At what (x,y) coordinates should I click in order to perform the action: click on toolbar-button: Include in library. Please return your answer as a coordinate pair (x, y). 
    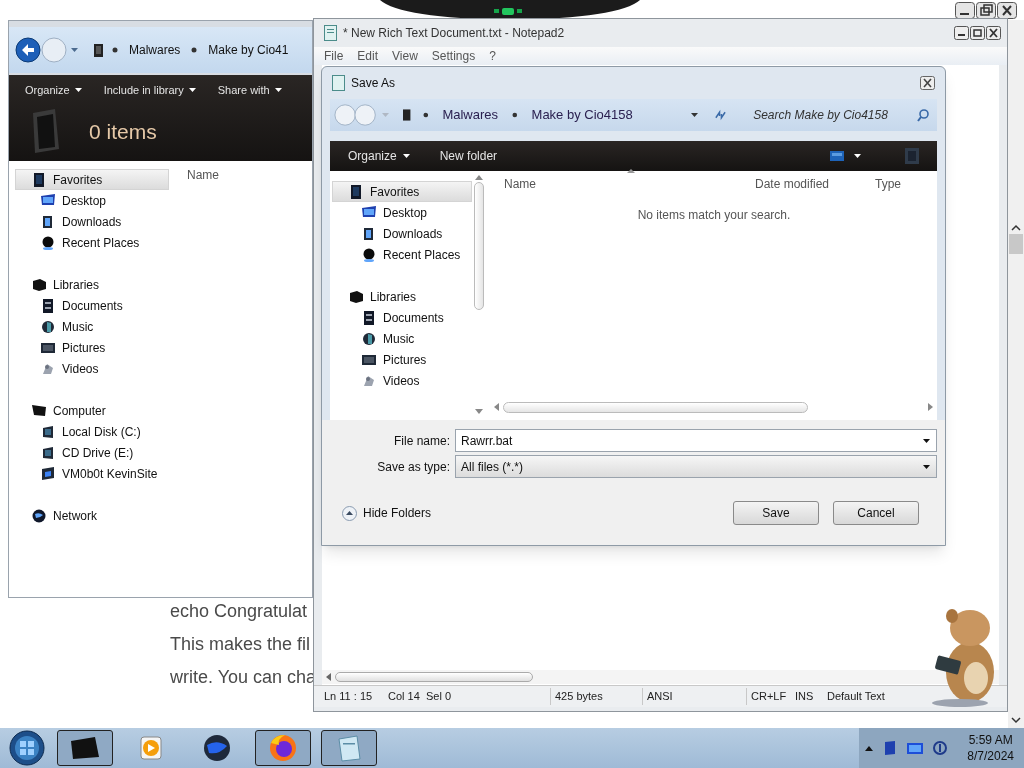
    Looking at the image, I should click on (149, 90).